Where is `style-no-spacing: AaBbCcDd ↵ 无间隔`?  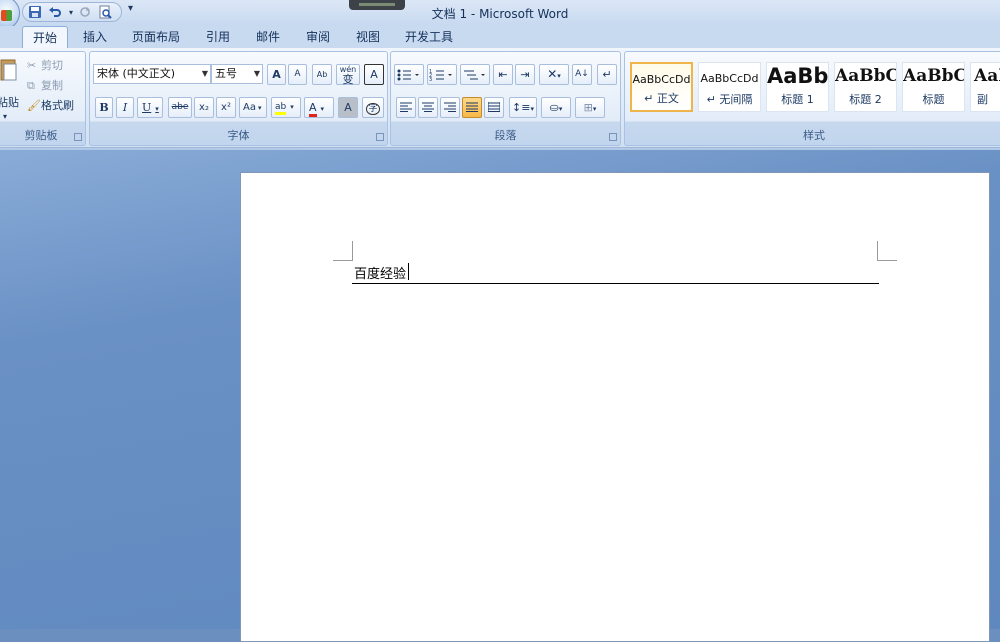 style-no-spacing: AaBbCcDd ↵ 无间隔 is located at coordinates (729, 87).